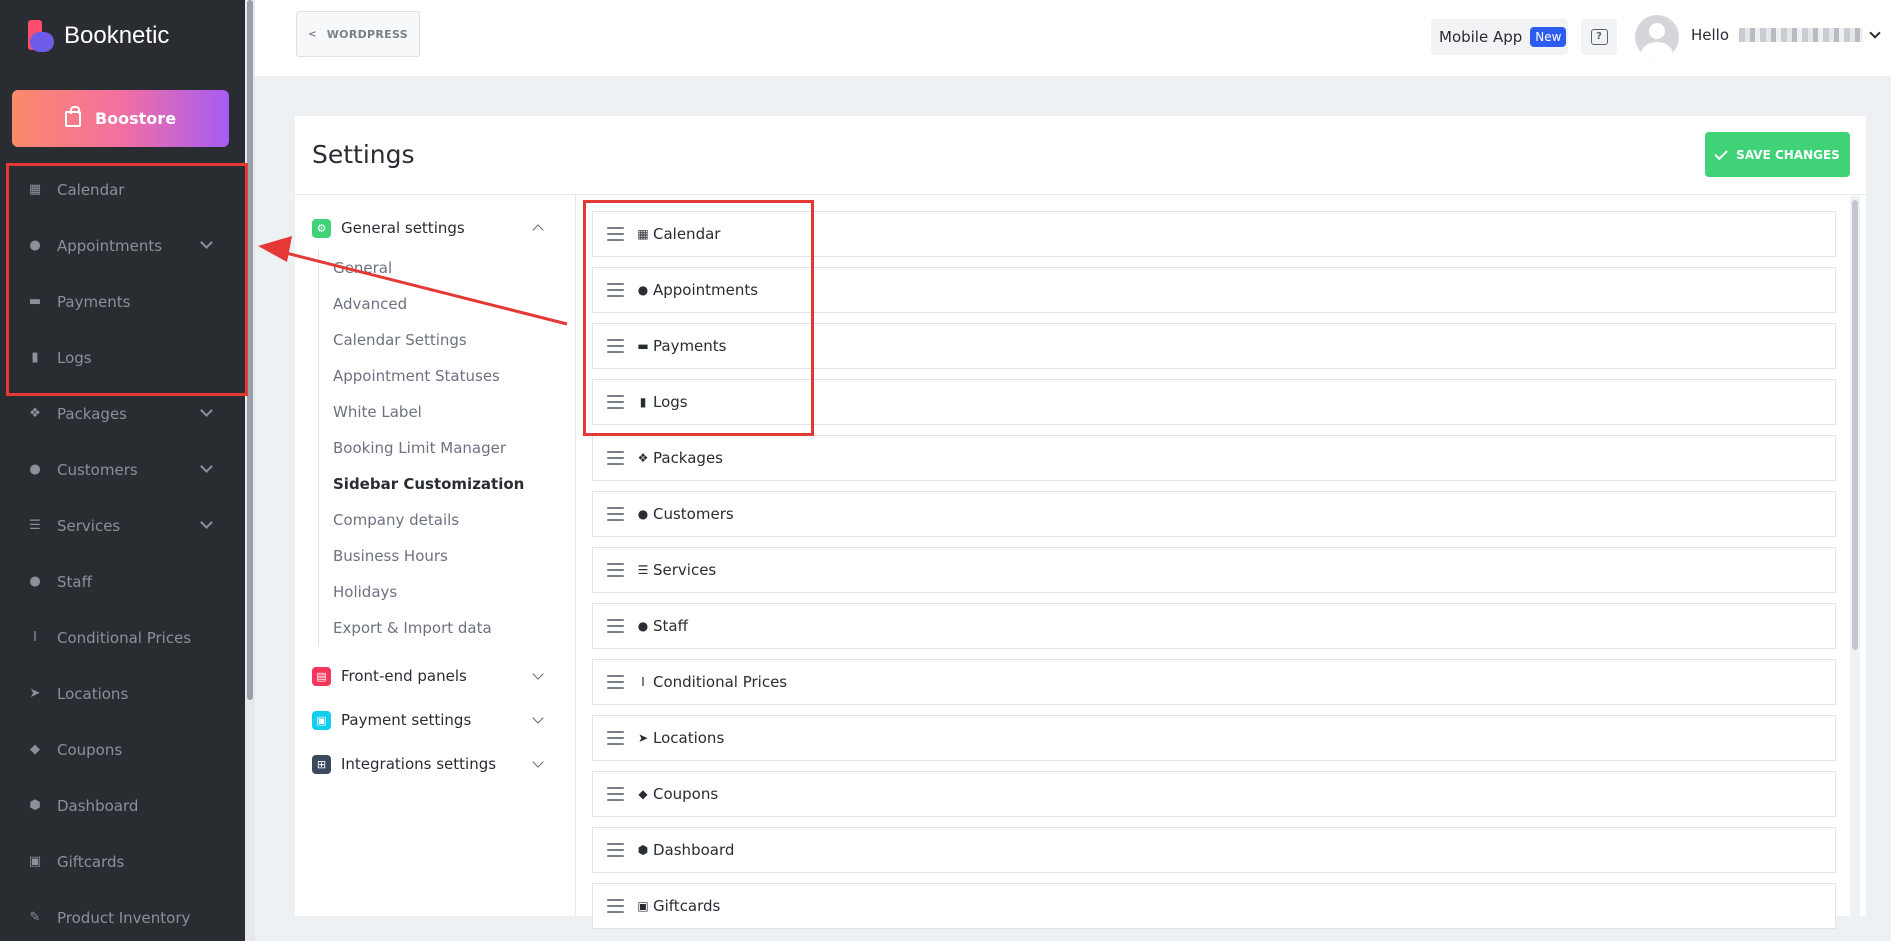 This screenshot has height=941, width=1891. What do you see at coordinates (1073, 38) in the screenshot?
I see `topbar: < WORDPRESS Mobile App New ? Hello` at bounding box center [1073, 38].